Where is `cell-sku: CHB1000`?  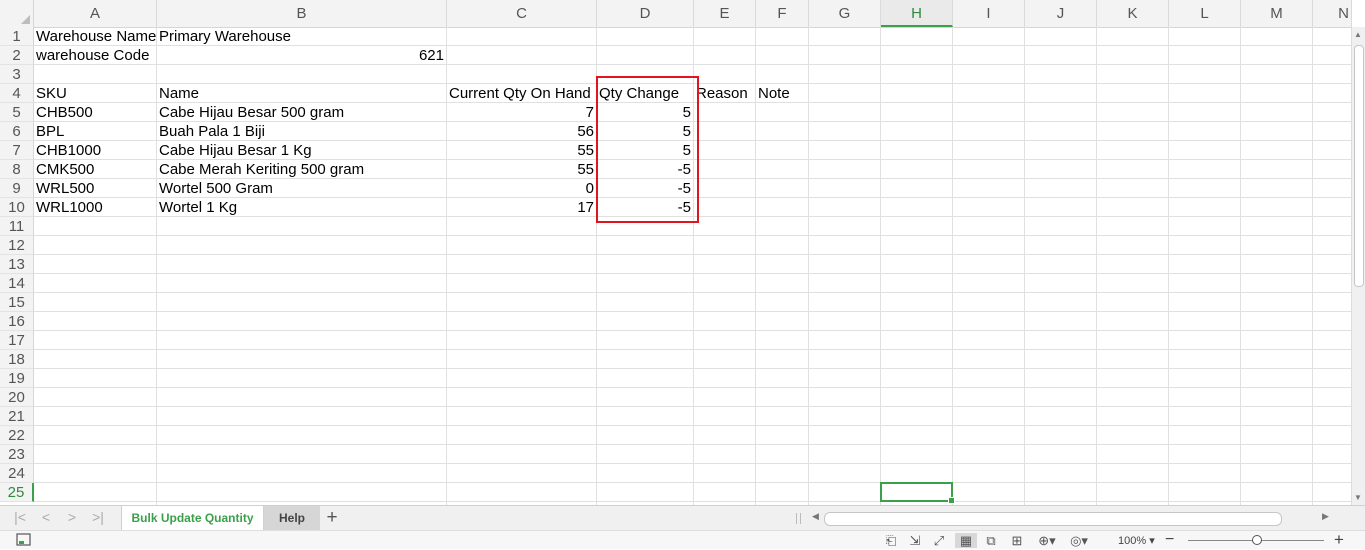 cell-sku: CHB1000 is located at coordinates (68, 150).